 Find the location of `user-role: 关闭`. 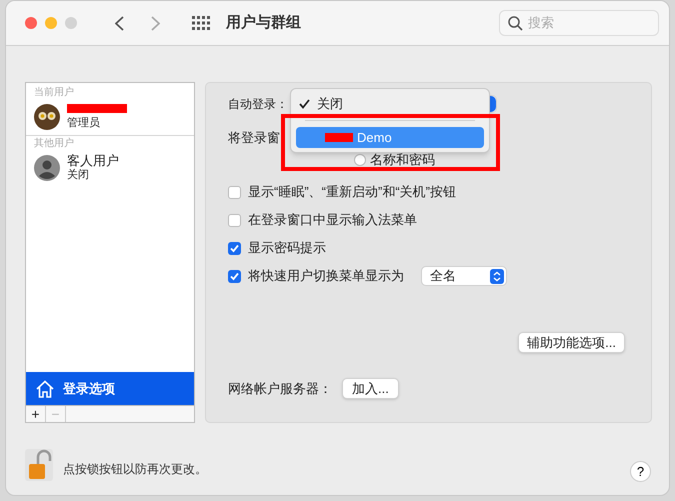

user-role: 关闭 is located at coordinates (78, 175).